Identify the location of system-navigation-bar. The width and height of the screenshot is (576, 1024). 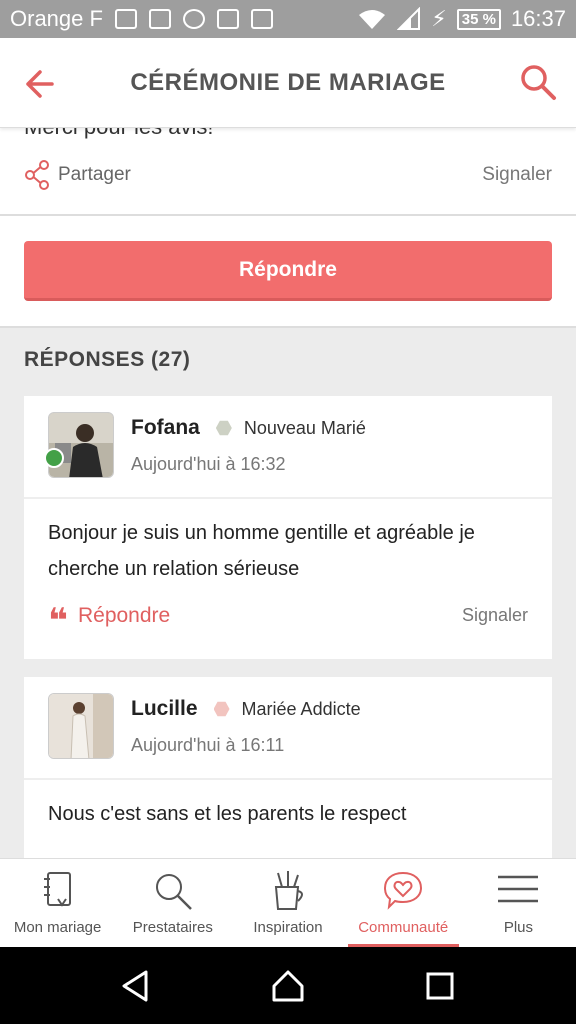
(288, 985).